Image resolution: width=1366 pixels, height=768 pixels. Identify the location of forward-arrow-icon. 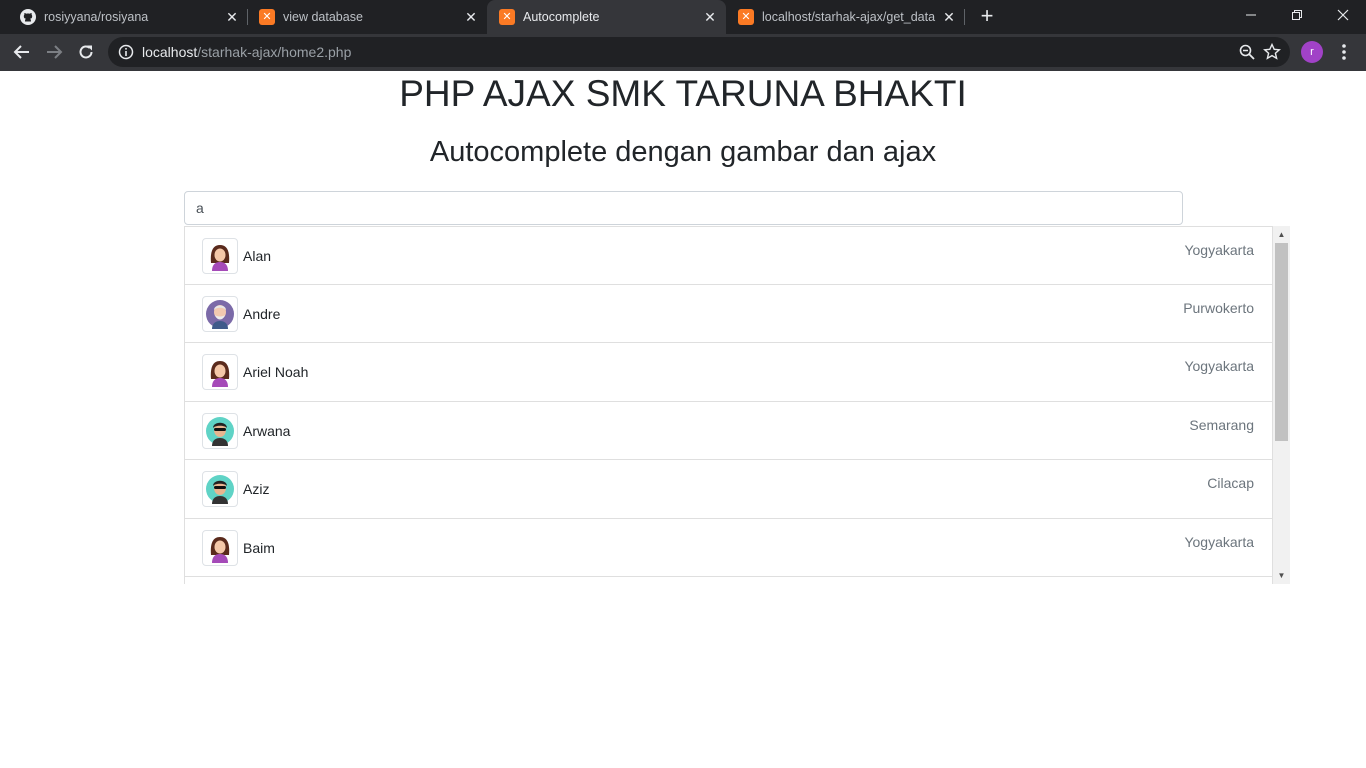
(55, 52).